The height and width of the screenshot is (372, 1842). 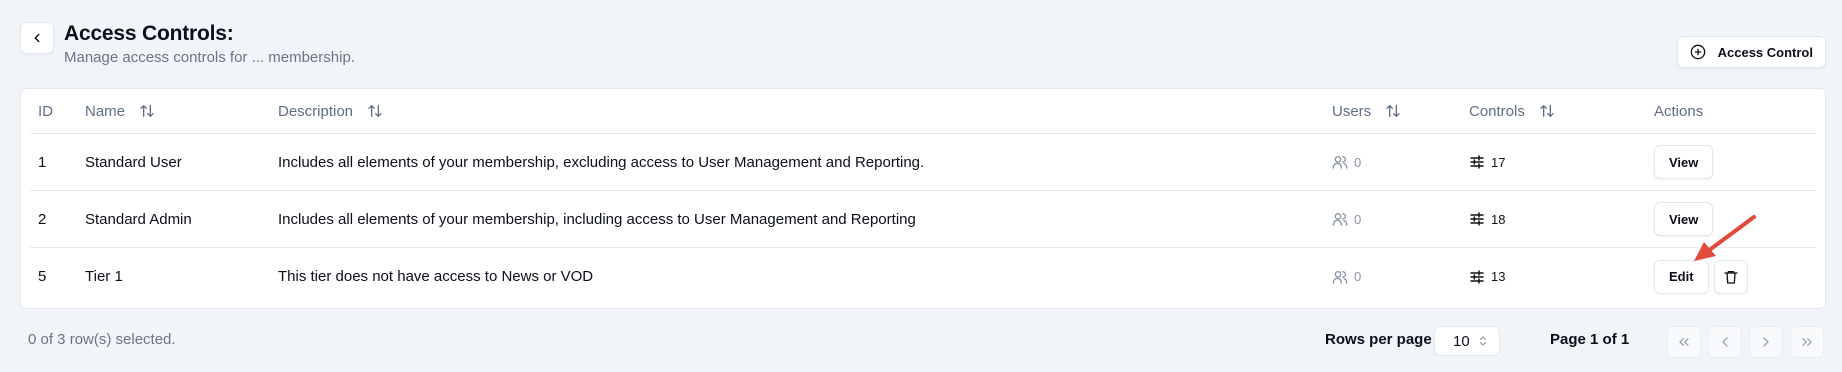 I want to click on rows-per-page-select: 10, so click(x=1467, y=341).